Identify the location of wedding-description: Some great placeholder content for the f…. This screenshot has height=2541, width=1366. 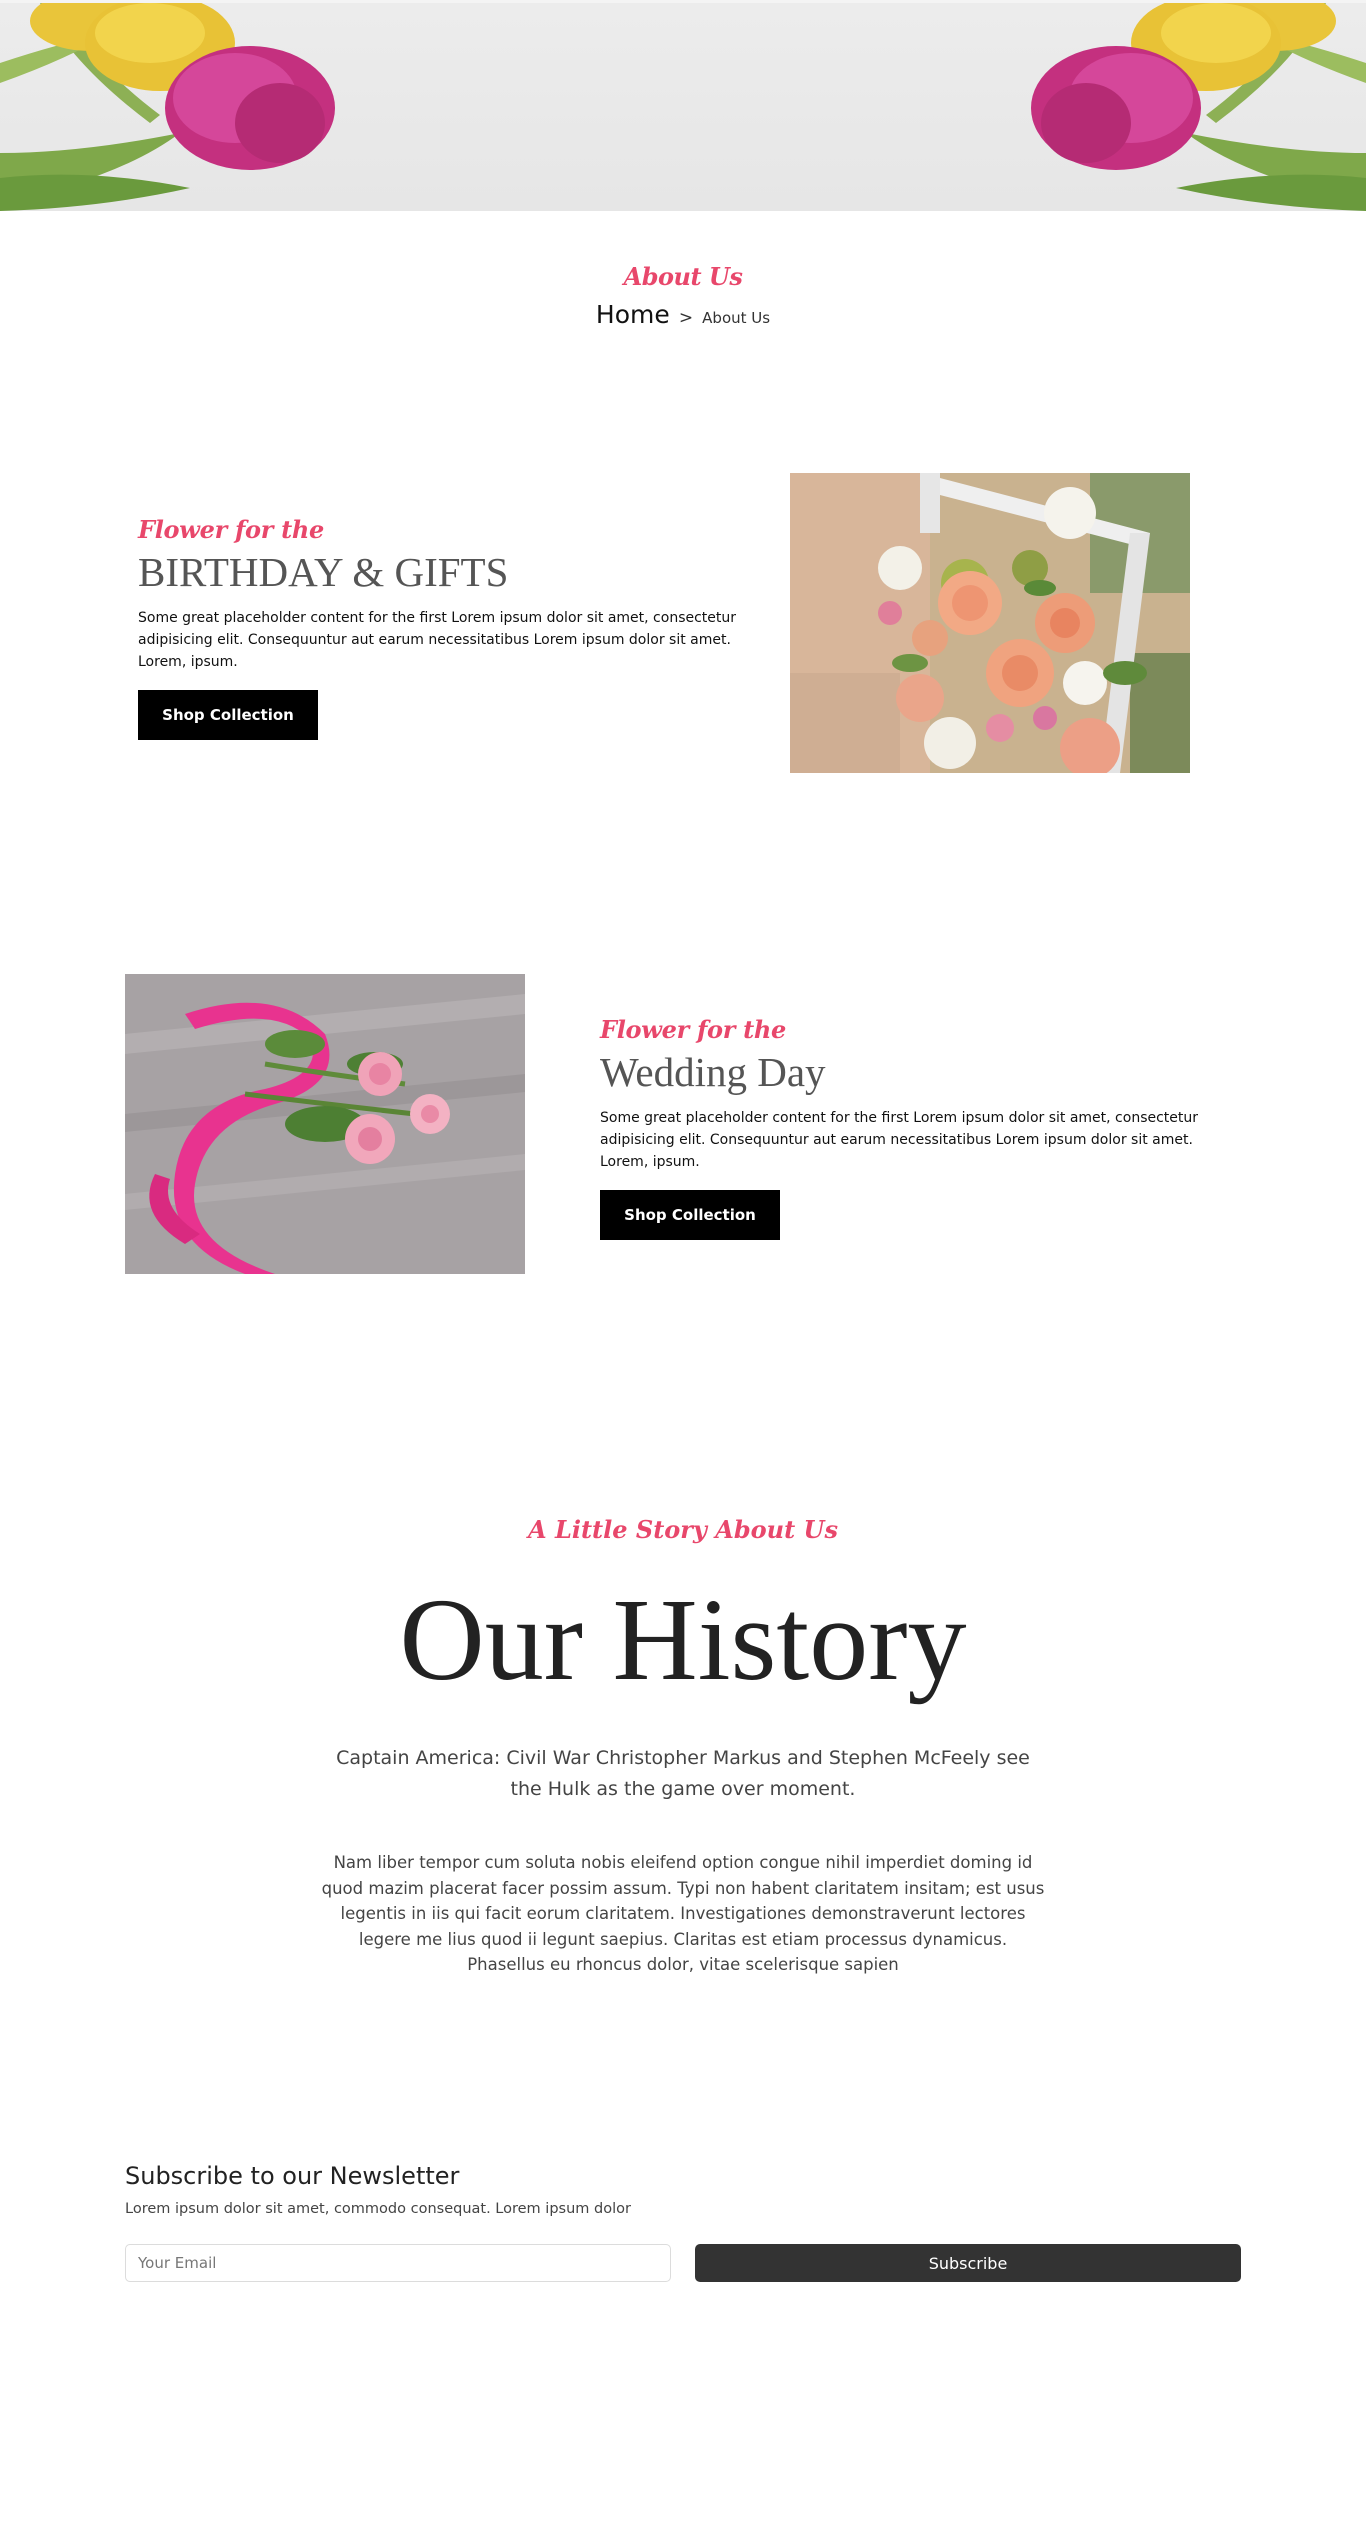
(899, 1140).